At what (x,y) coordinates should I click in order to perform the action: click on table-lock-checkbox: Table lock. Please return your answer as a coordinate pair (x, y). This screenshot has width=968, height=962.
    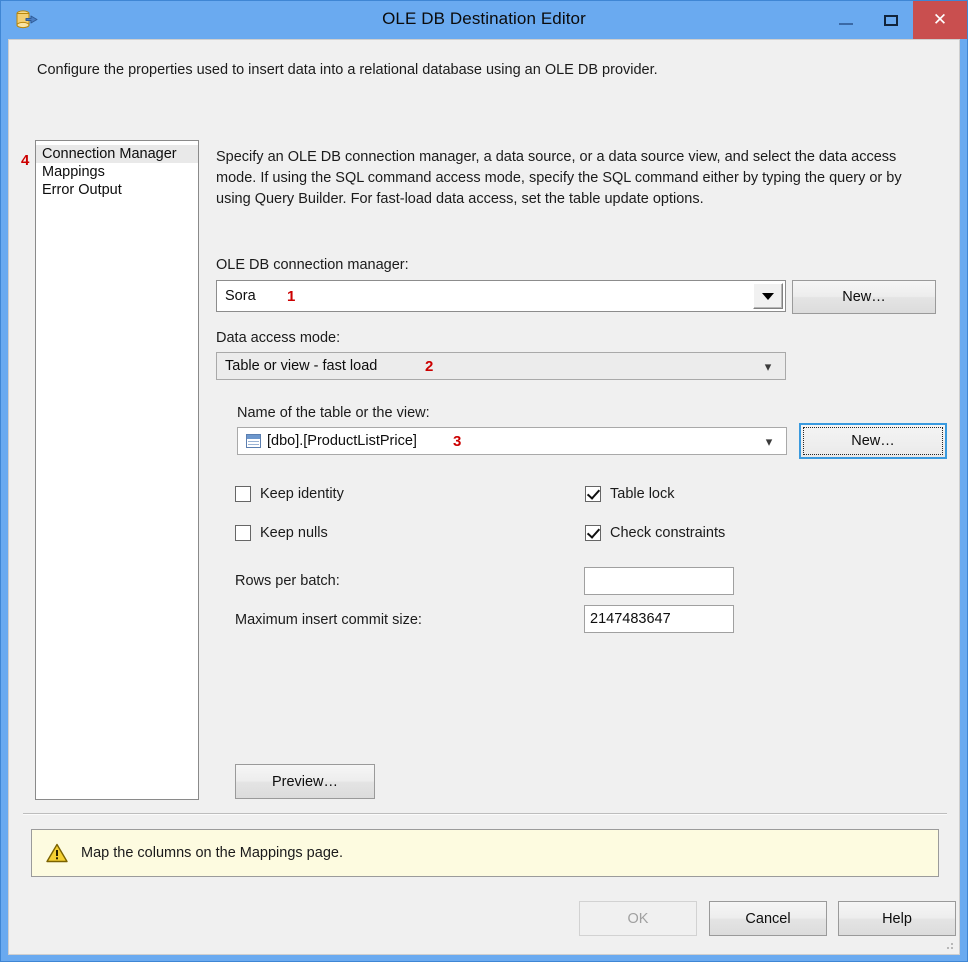
    Looking at the image, I should click on (629, 494).